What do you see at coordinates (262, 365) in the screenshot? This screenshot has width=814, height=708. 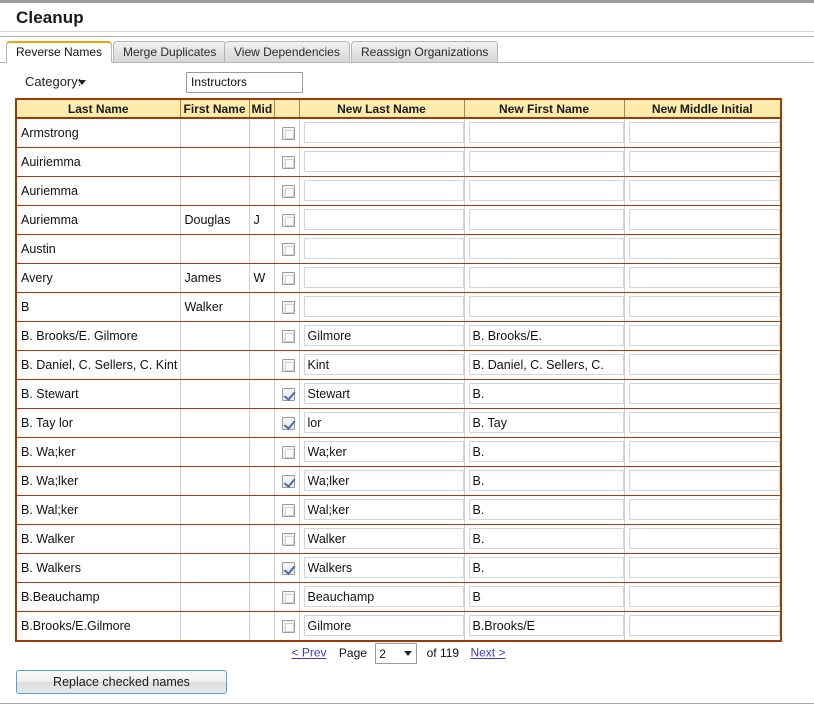 I see `cell-mid` at bounding box center [262, 365].